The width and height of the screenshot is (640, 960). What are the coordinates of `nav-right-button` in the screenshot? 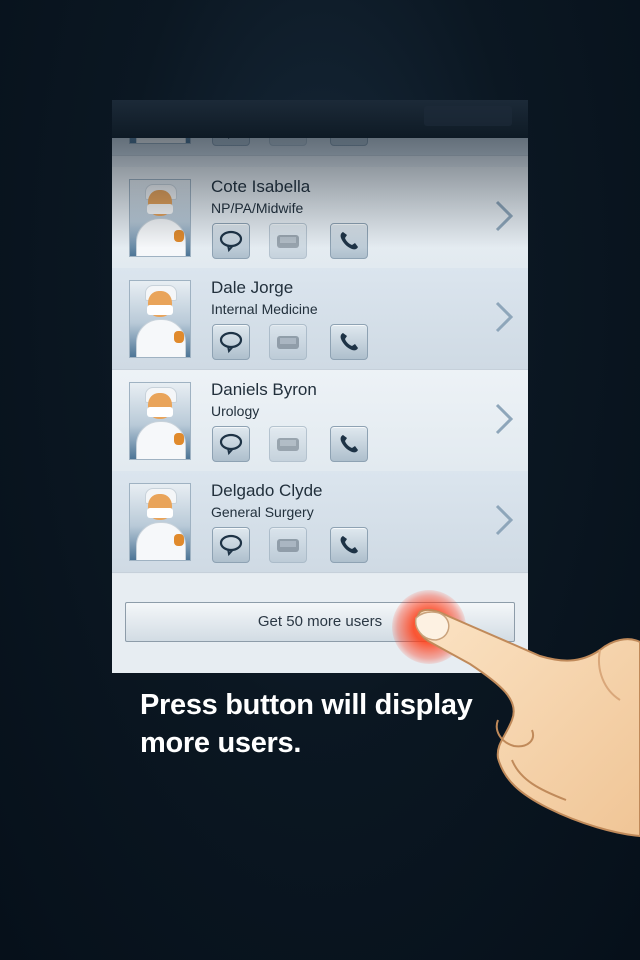 It's located at (468, 116).